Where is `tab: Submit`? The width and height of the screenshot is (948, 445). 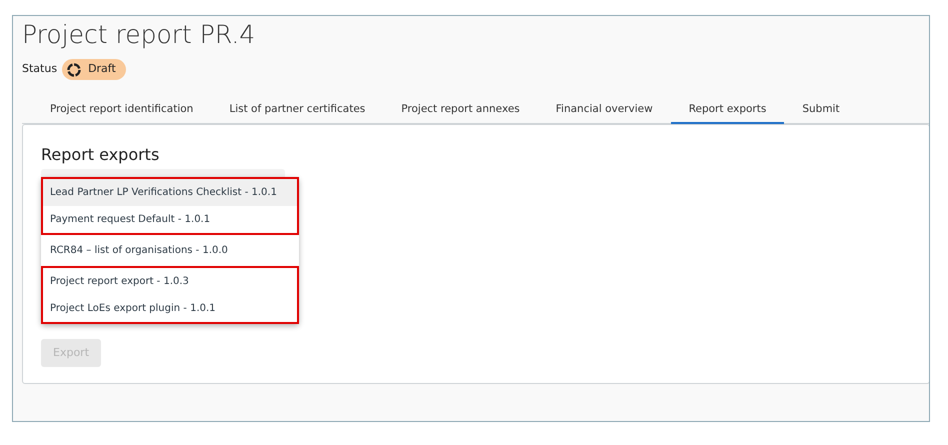
tab: Submit is located at coordinates (821, 111).